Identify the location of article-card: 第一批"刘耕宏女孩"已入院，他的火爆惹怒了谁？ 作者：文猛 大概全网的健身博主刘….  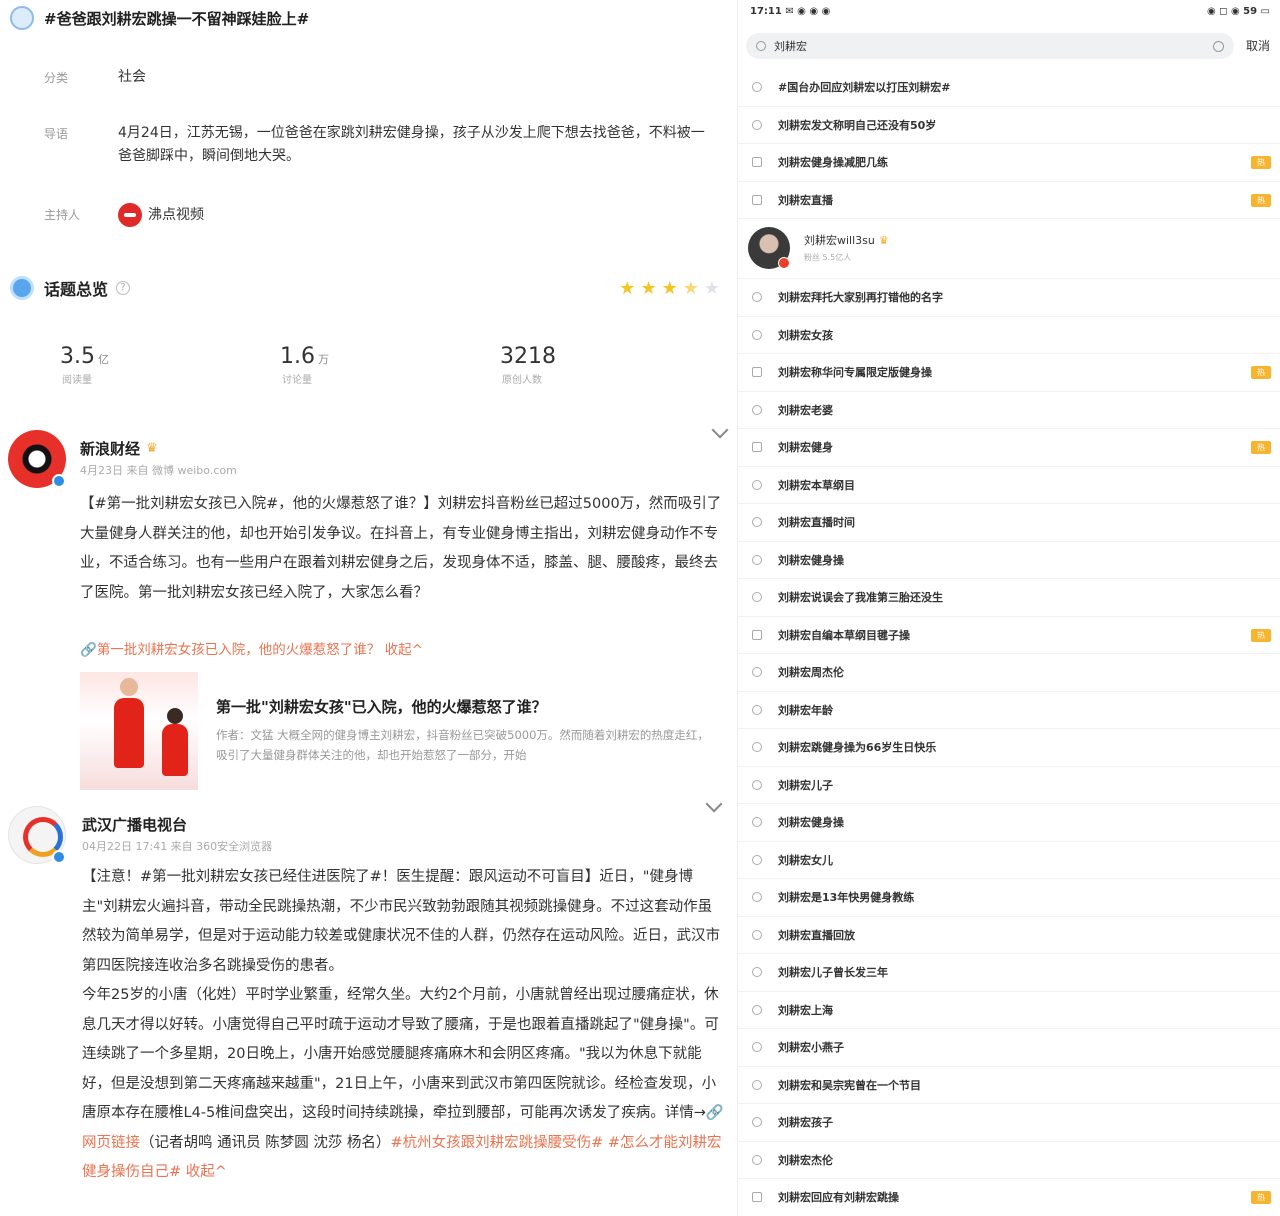
(400, 731).